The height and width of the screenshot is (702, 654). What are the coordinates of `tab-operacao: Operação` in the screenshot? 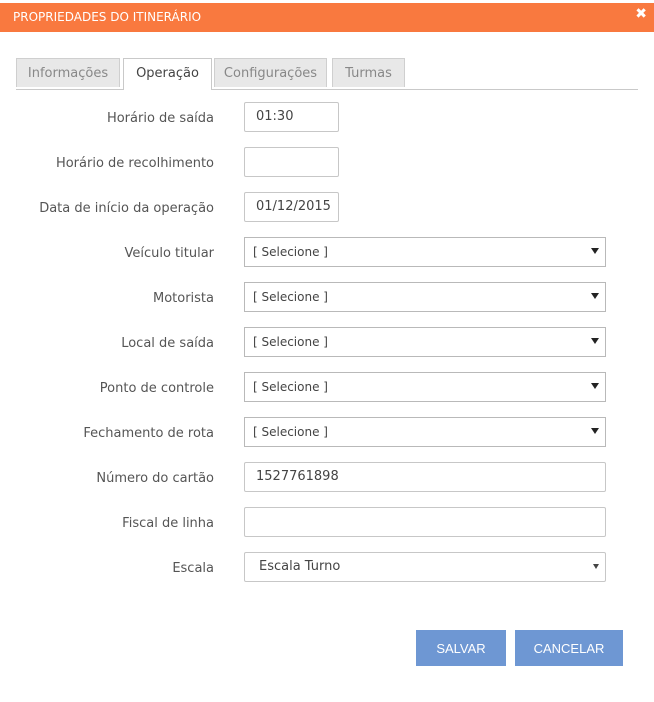 It's located at (167, 74).